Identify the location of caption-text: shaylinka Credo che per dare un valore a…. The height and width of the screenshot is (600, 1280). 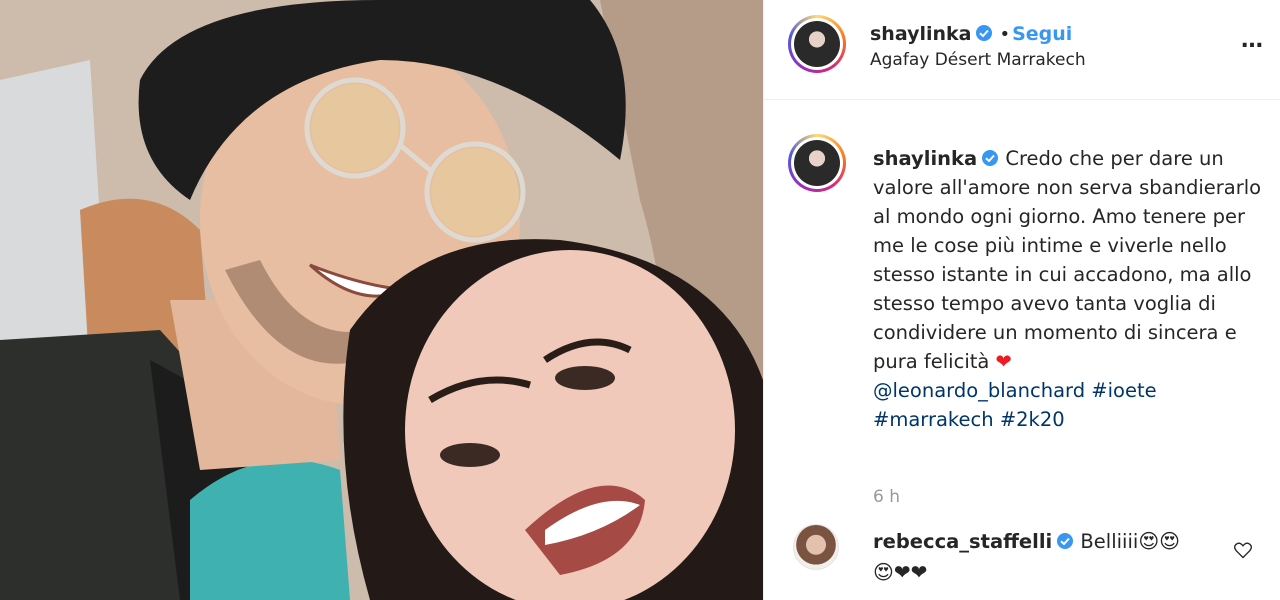
(1070, 289).